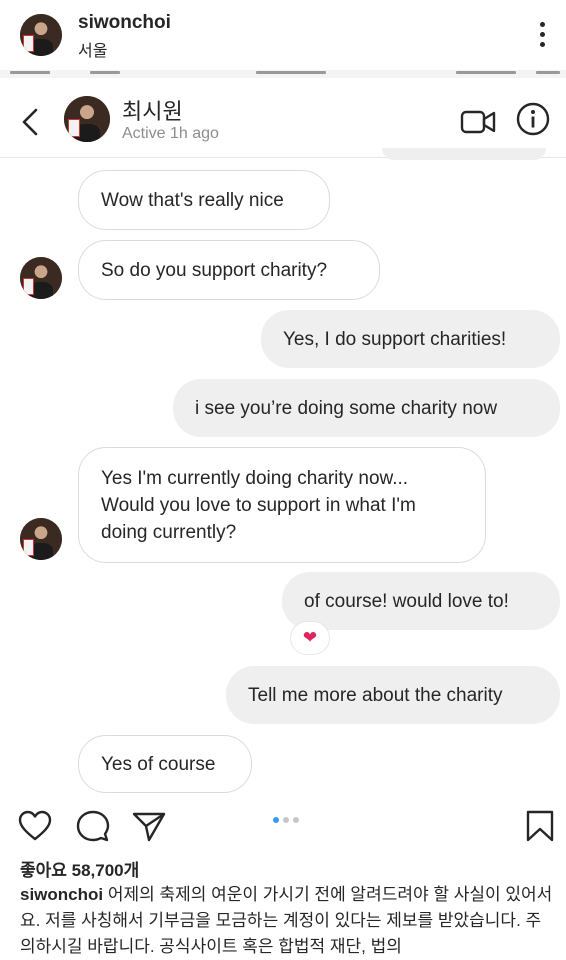  What do you see at coordinates (478, 122) in the screenshot?
I see `video-camera-icon` at bounding box center [478, 122].